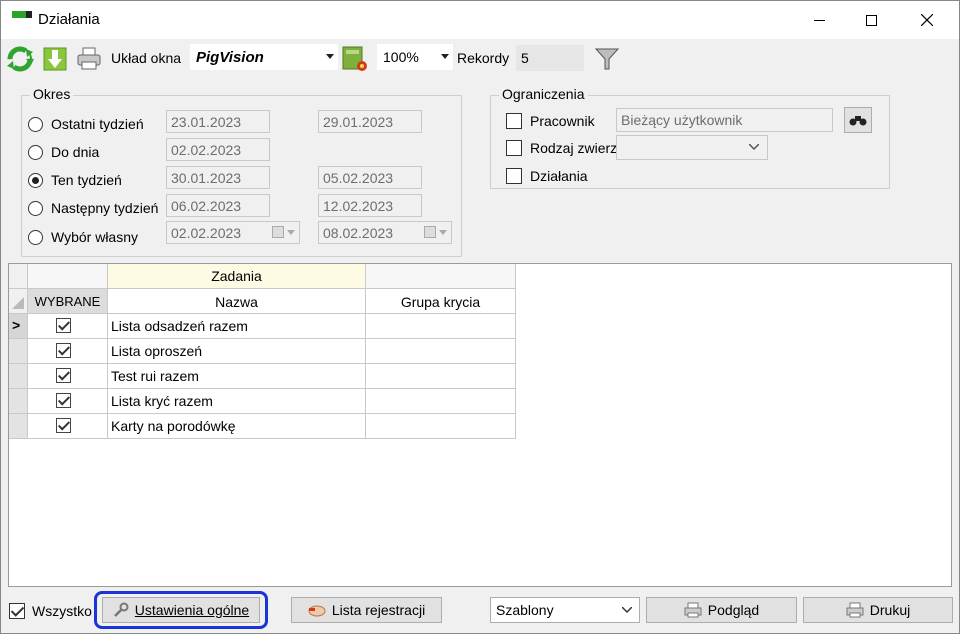  I want to click on column-header-grupa-krycia: Grupa krycia, so click(441, 301).